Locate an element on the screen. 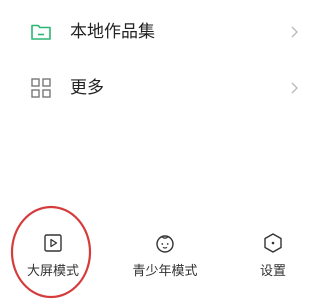 The image size is (320, 304). nav-label: 设置 is located at coordinates (272, 271).